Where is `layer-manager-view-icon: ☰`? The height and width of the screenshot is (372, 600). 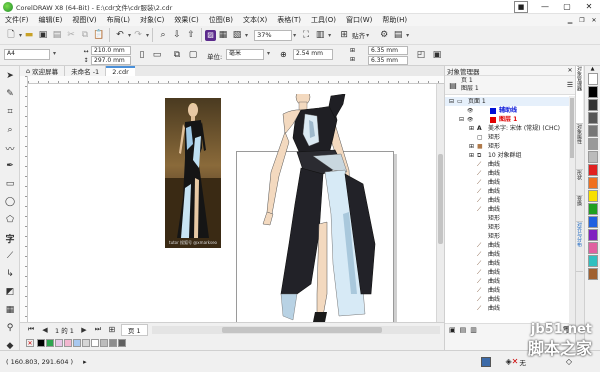
layer-manager-view-icon: ☰ is located at coordinates (570, 85).